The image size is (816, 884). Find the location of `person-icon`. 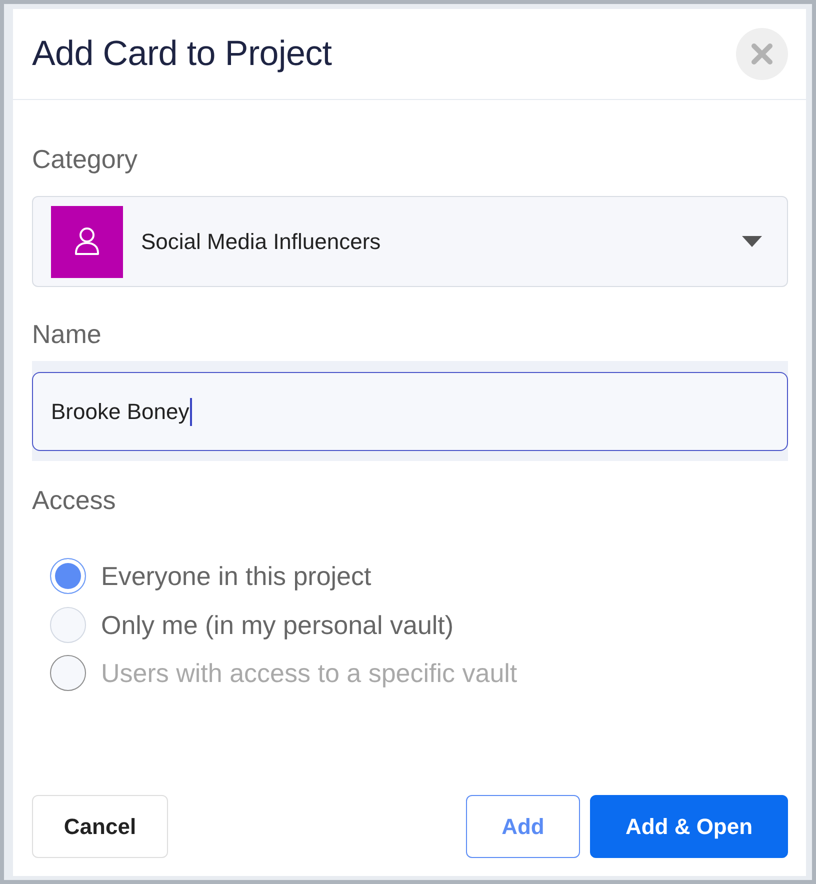

person-icon is located at coordinates (87, 242).